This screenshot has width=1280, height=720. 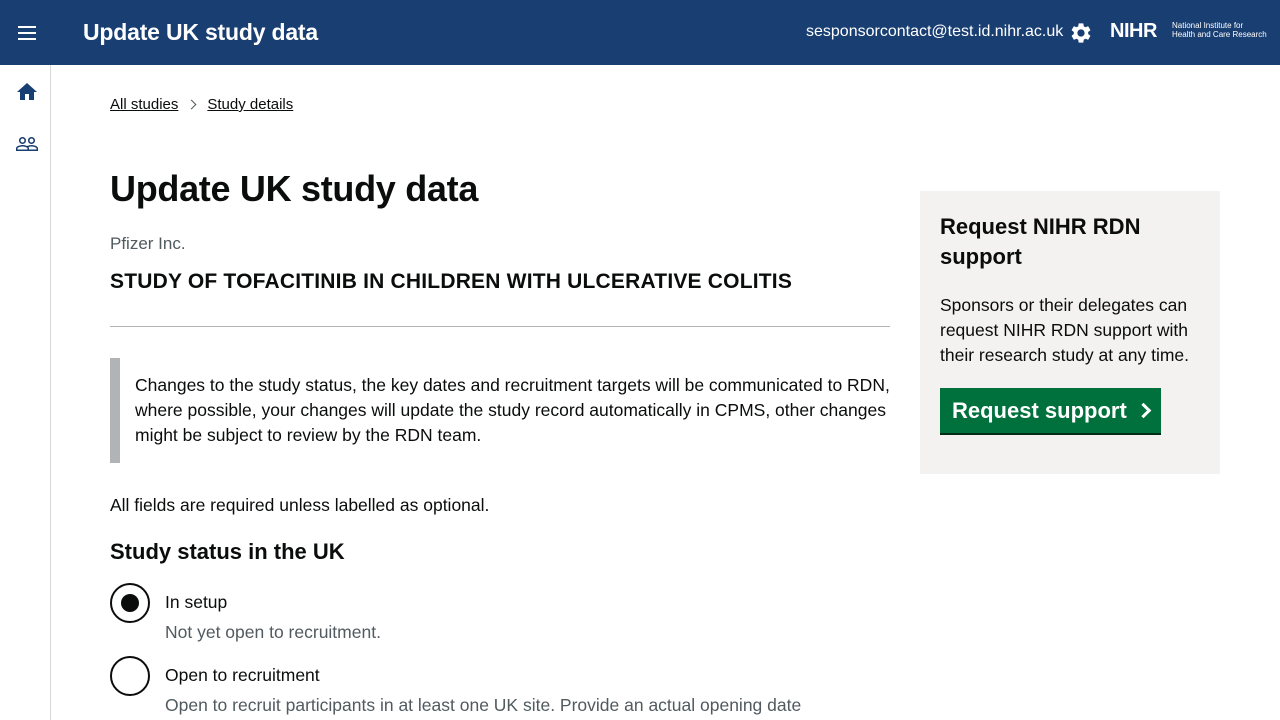 What do you see at coordinates (201, 104) in the screenshot?
I see `breadcrumb: All studies Study details` at bounding box center [201, 104].